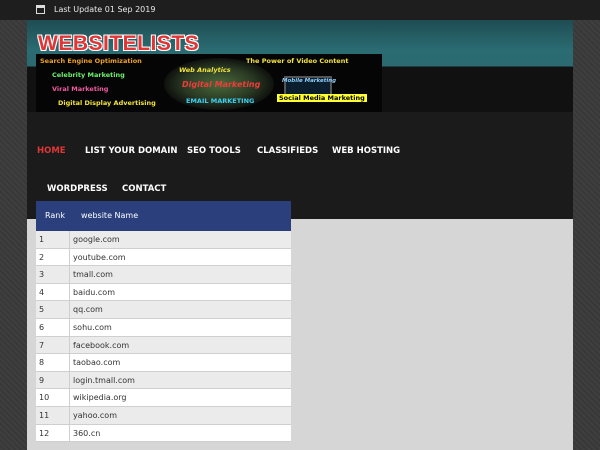 The image size is (600, 450). What do you see at coordinates (80, 89) in the screenshot?
I see `banner-text-viral: Viral Marketing` at bounding box center [80, 89].